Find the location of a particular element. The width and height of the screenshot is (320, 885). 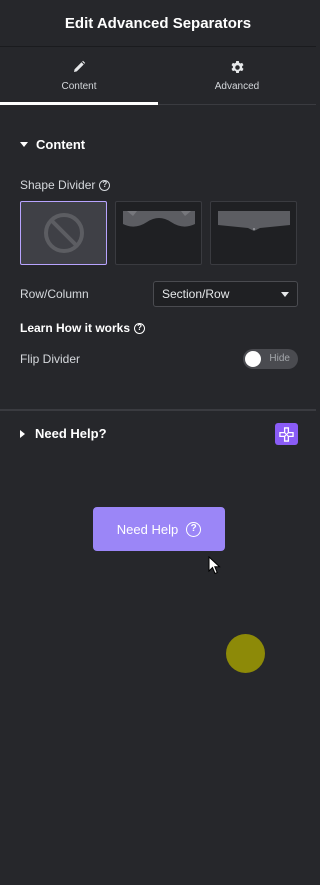

indicator-dot is located at coordinates (245, 653).